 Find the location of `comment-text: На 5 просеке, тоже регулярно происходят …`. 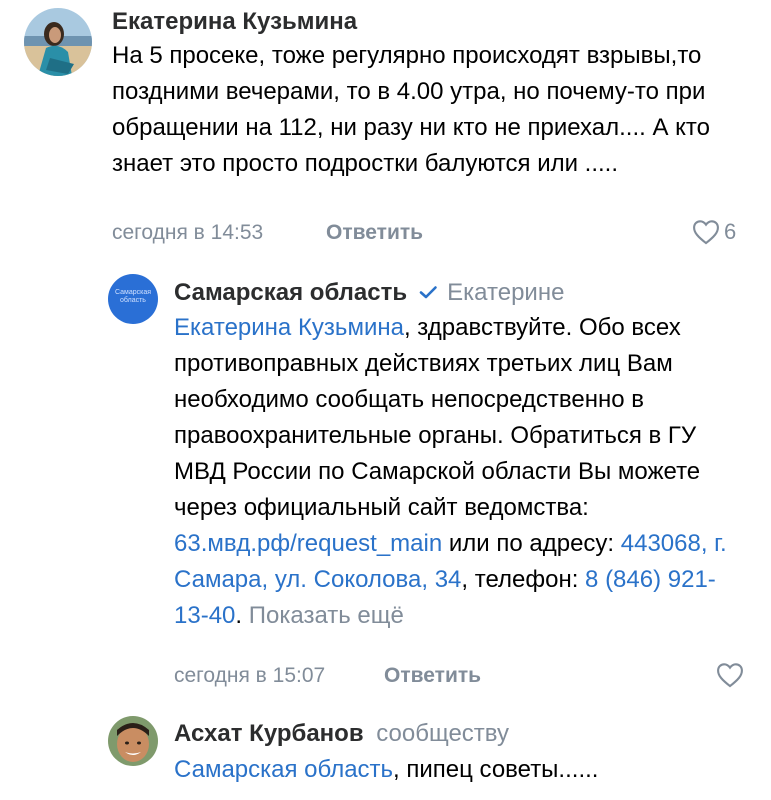

comment-text: На 5 просеке, тоже регулярно происходят … is located at coordinates (411, 109).